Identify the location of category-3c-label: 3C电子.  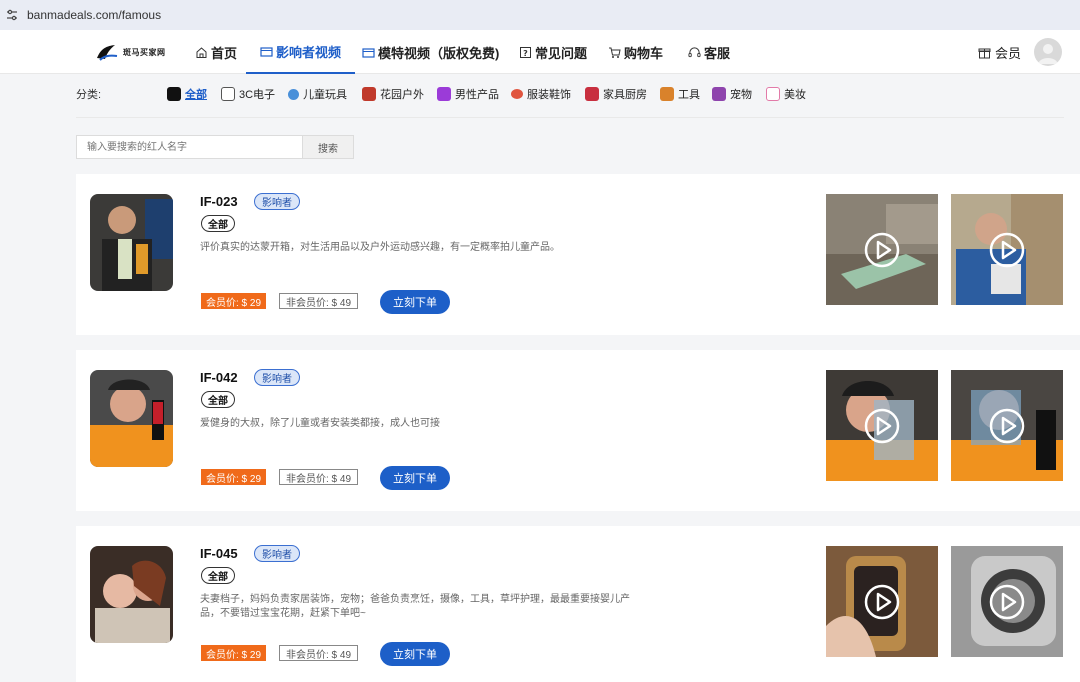
(257, 95).